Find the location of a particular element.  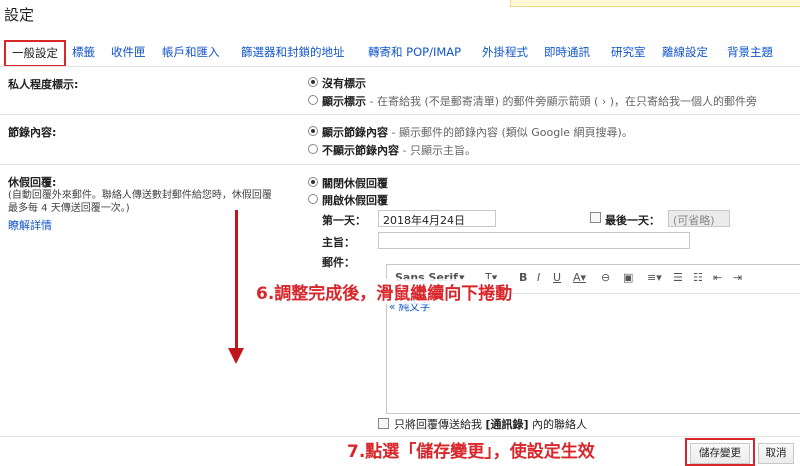

tab-themes: 背景主題 is located at coordinates (750, 52).